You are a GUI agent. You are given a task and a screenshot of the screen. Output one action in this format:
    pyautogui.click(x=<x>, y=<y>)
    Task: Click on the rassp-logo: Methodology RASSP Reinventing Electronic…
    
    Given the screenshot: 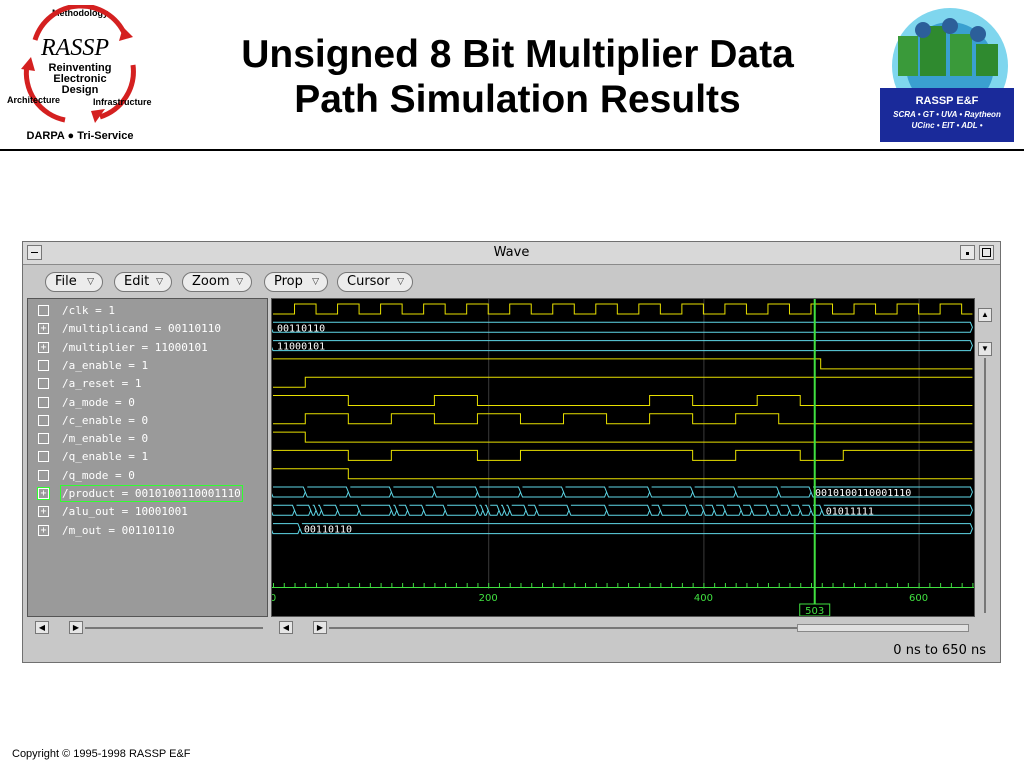 What is the action you would take?
    pyautogui.click(x=79, y=73)
    